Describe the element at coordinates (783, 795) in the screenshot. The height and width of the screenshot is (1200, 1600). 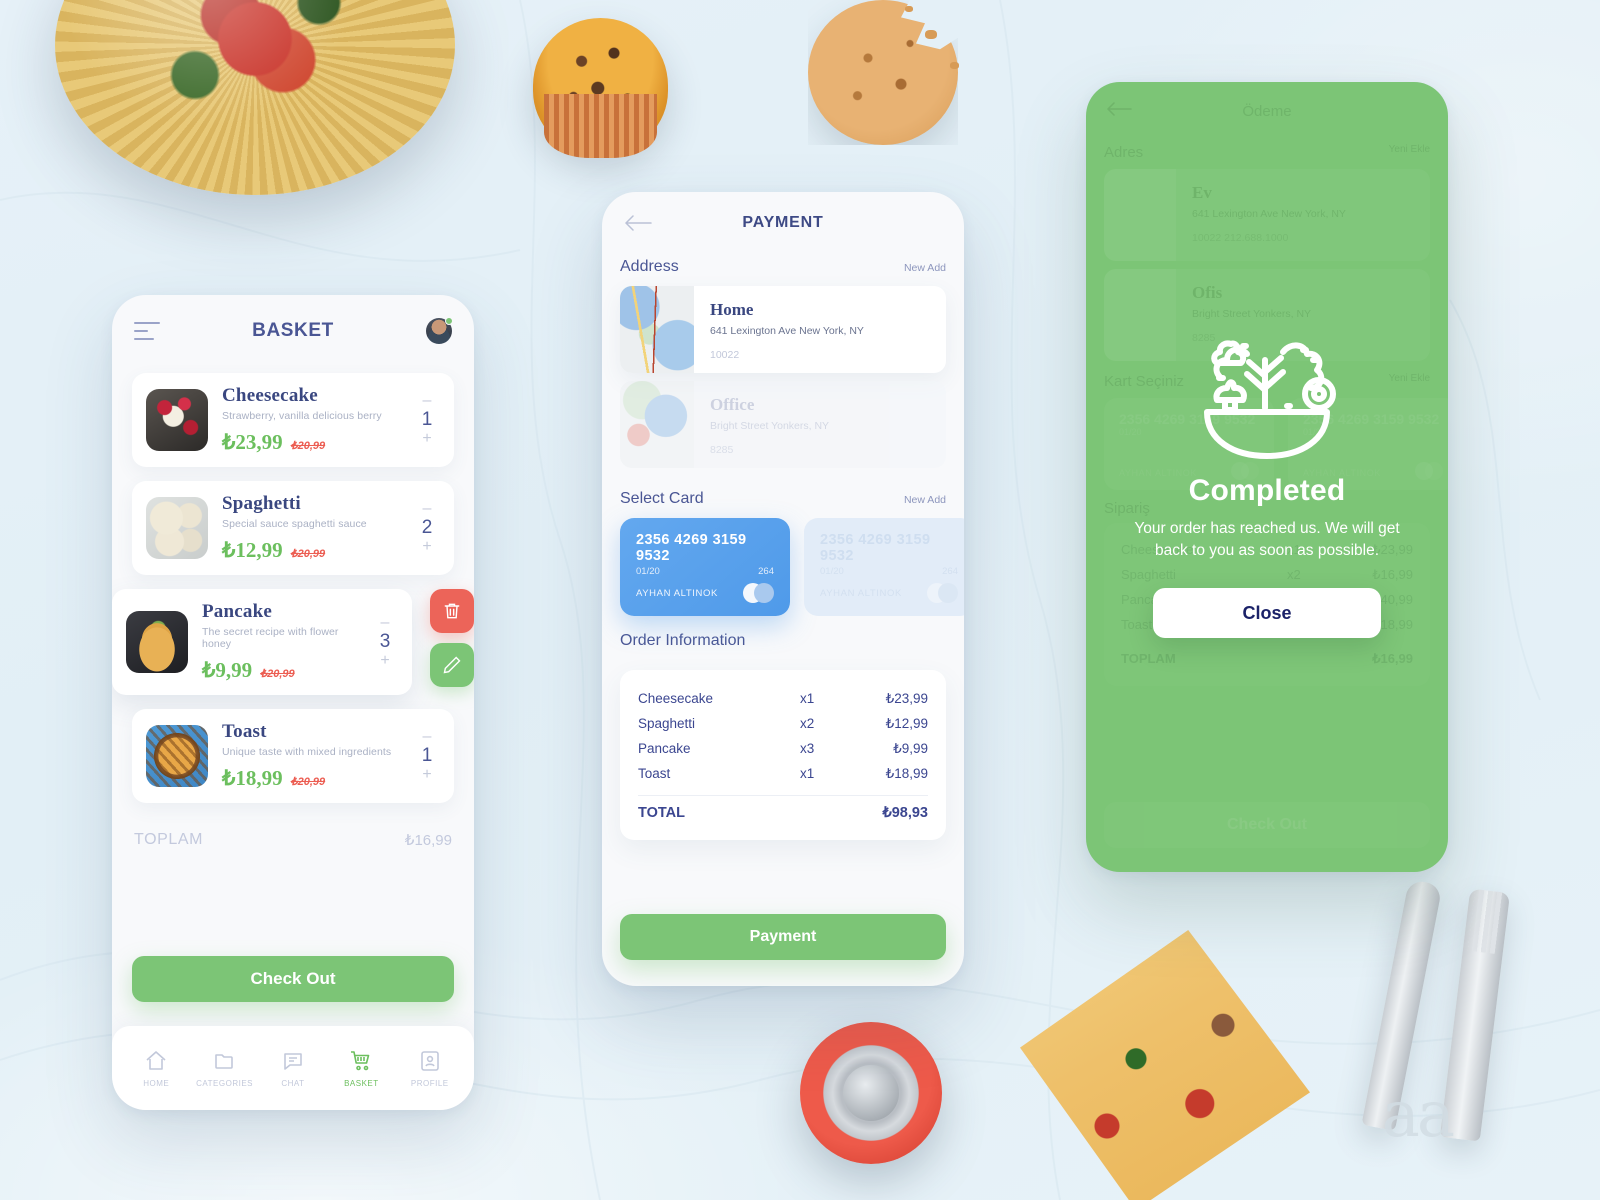
I see `divider` at that location.